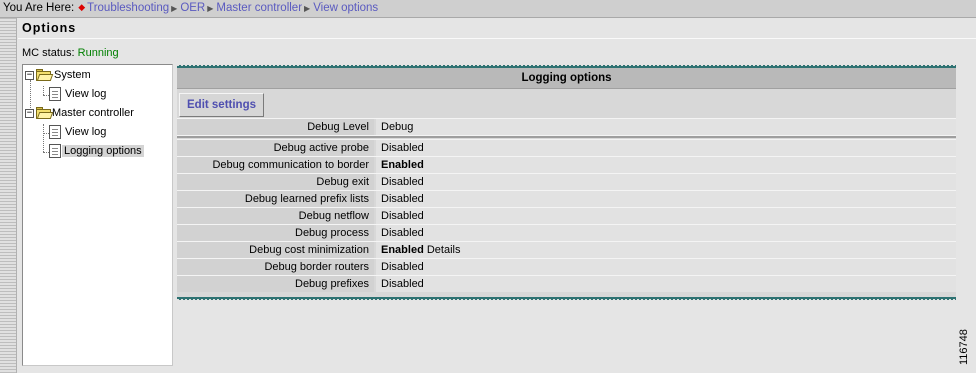  Describe the element at coordinates (275, 127) in the screenshot. I see `row-label: Debug Level` at that location.